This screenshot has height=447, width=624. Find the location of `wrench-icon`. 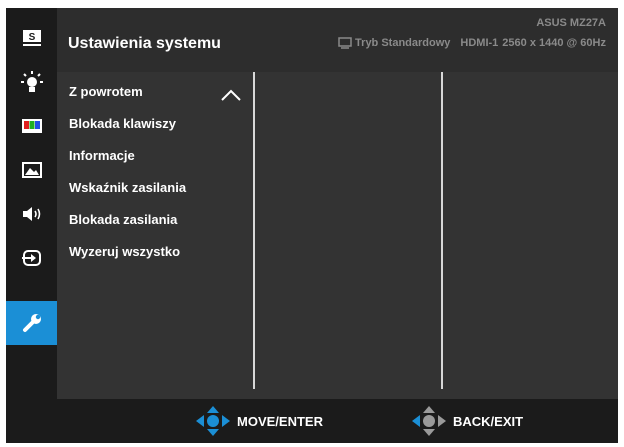

wrench-icon is located at coordinates (31, 323).